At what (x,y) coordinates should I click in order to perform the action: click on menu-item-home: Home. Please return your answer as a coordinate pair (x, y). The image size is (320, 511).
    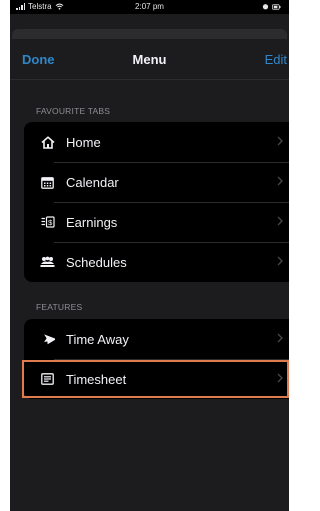
    Looking at the image, I should click on (156, 142).